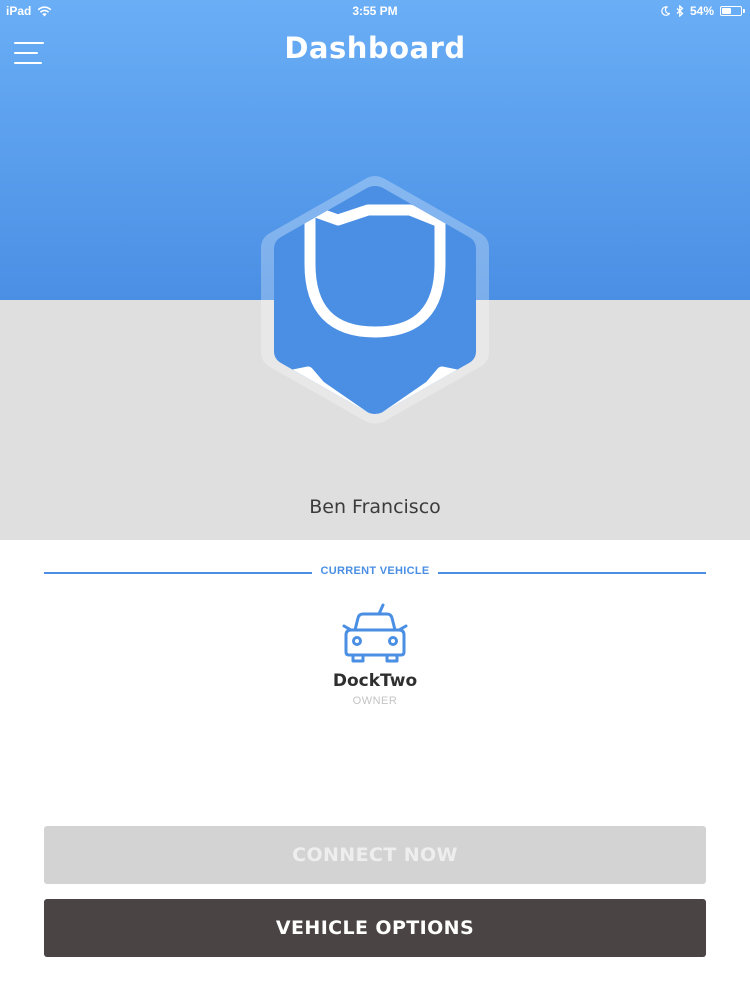  Describe the element at coordinates (375, 855) in the screenshot. I see `connect-now-button: CONNECT NOW` at that location.